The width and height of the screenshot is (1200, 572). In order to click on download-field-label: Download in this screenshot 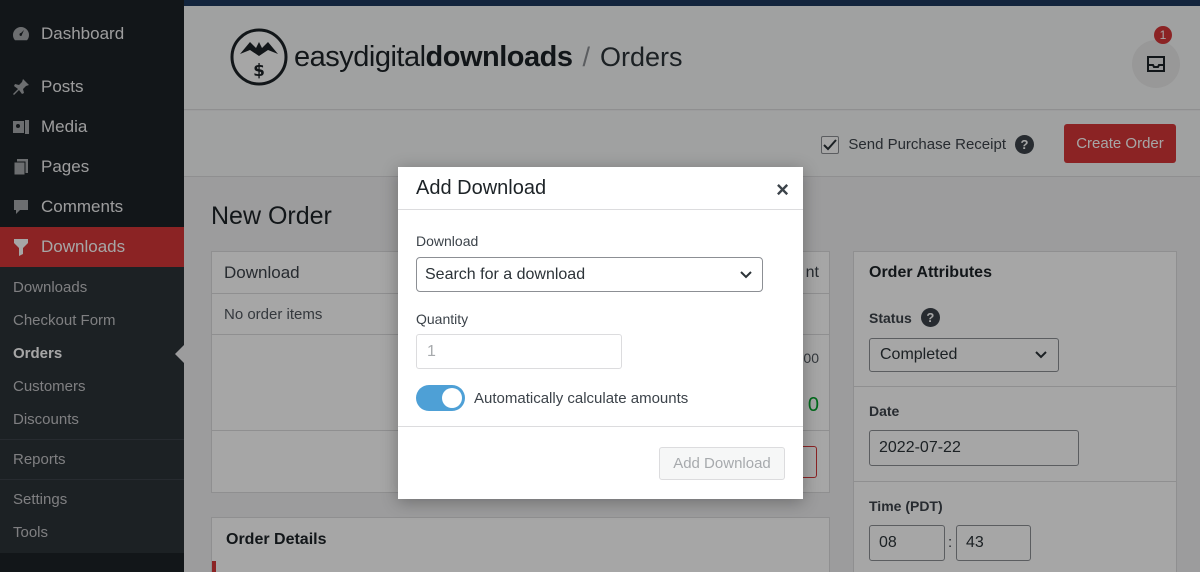, I will do `click(447, 241)`.